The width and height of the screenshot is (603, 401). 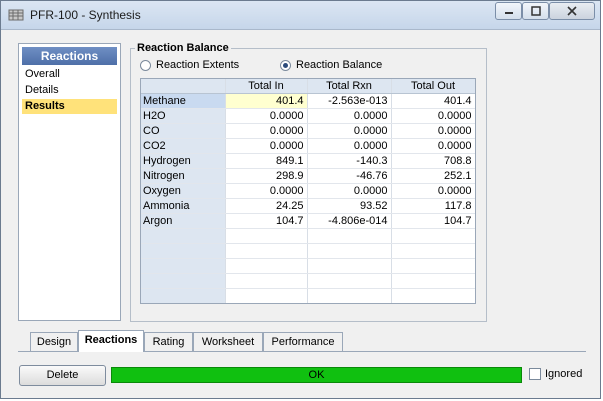 What do you see at coordinates (433, 176) in the screenshot?
I see `cell-total-out: 252.1` at bounding box center [433, 176].